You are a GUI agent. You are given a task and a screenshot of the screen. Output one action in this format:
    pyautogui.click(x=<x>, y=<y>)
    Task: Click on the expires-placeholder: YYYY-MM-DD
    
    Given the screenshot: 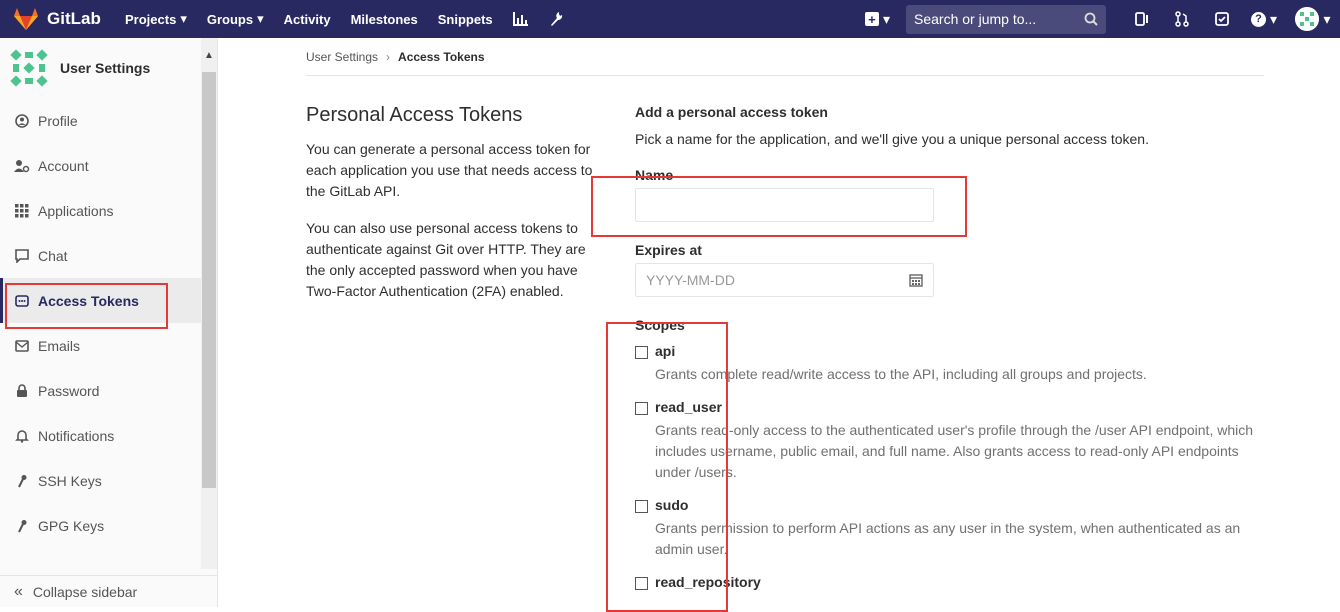 What is the action you would take?
    pyautogui.click(x=690, y=280)
    